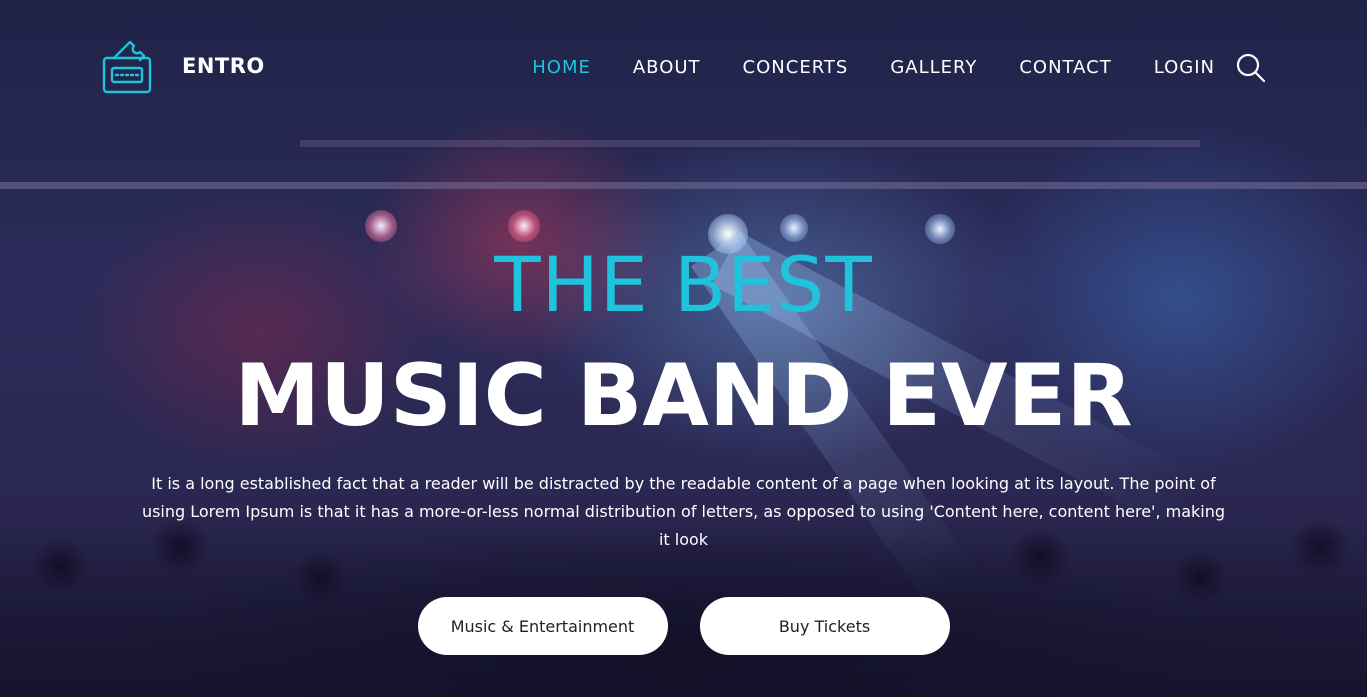 This screenshot has height=697, width=1367. What do you see at coordinates (683, 396) in the screenshot?
I see `hero-title: MUSIC BAND EVER` at bounding box center [683, 396].